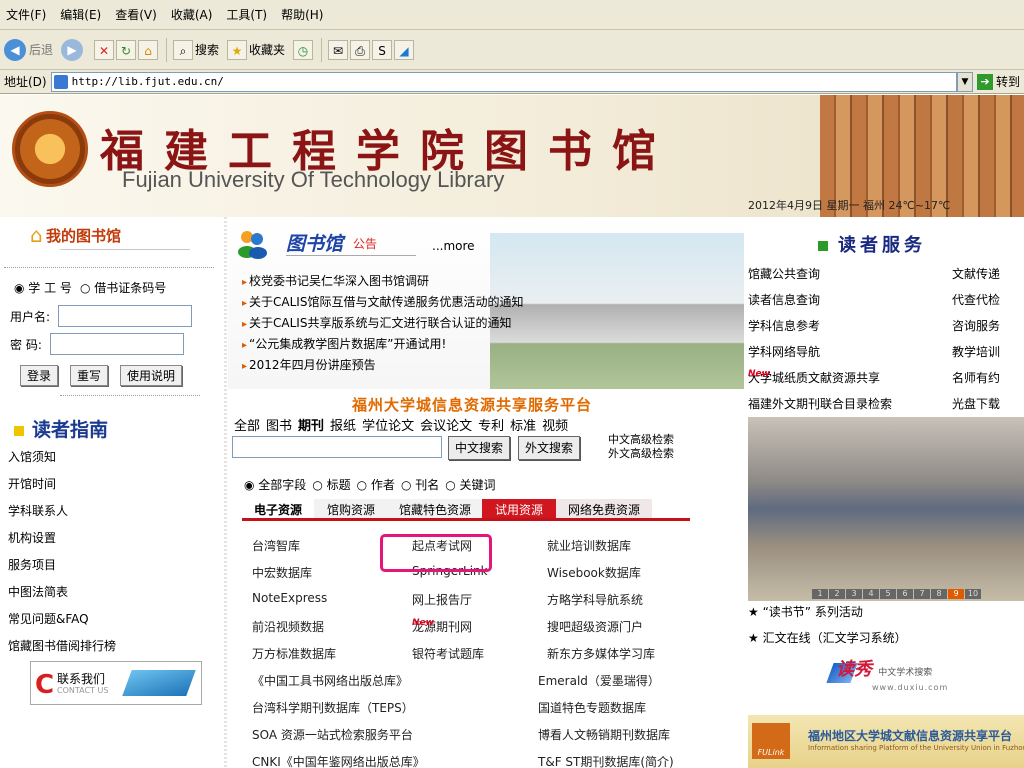 The height and width of the screenshot is (768, 1024). Describe the element at coordinates (592, 707) in the screenshot. I see `database-link: 国道特色专题数据库` at that location.